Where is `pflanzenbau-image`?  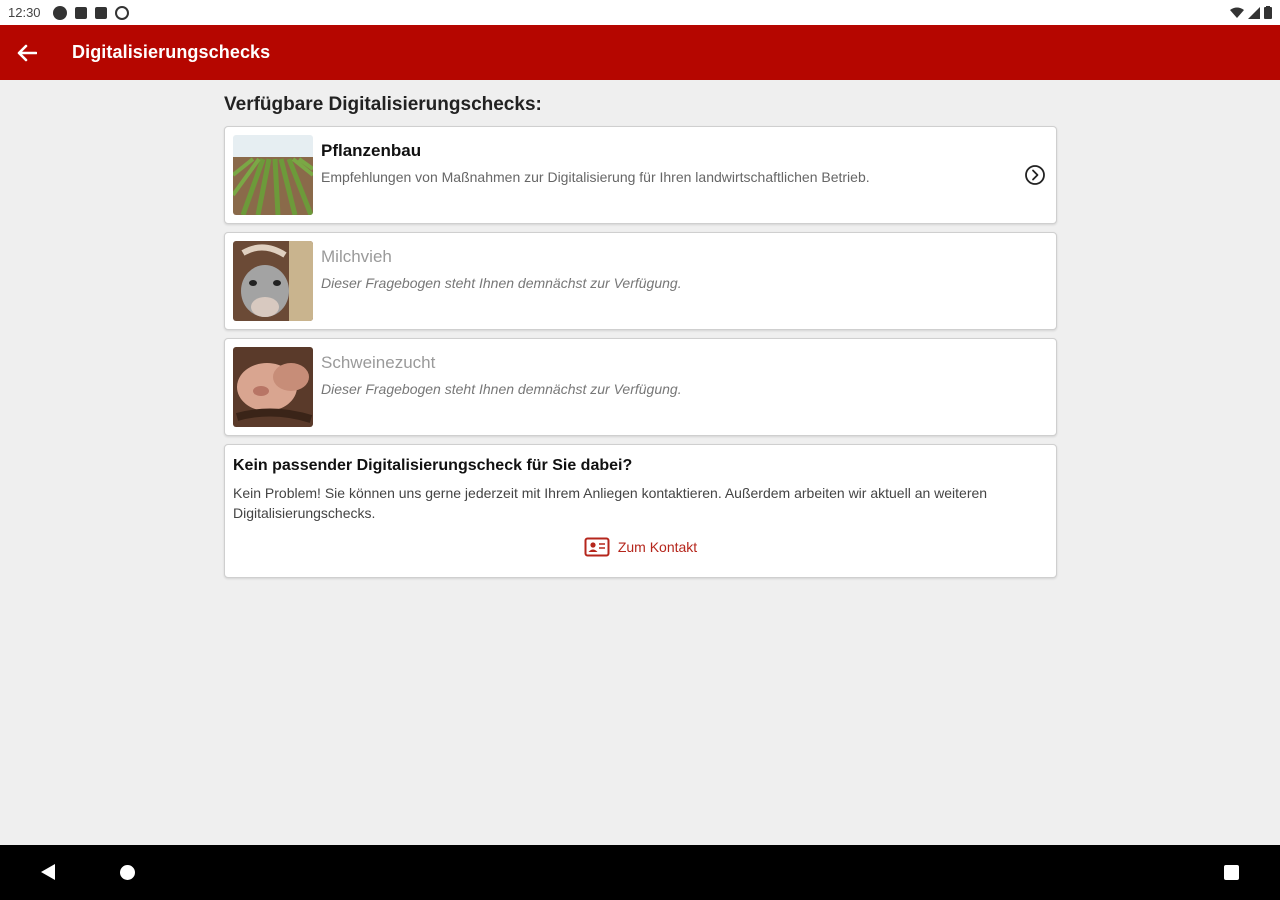 pflanzenbau-image is located at coordinates (273, 175).